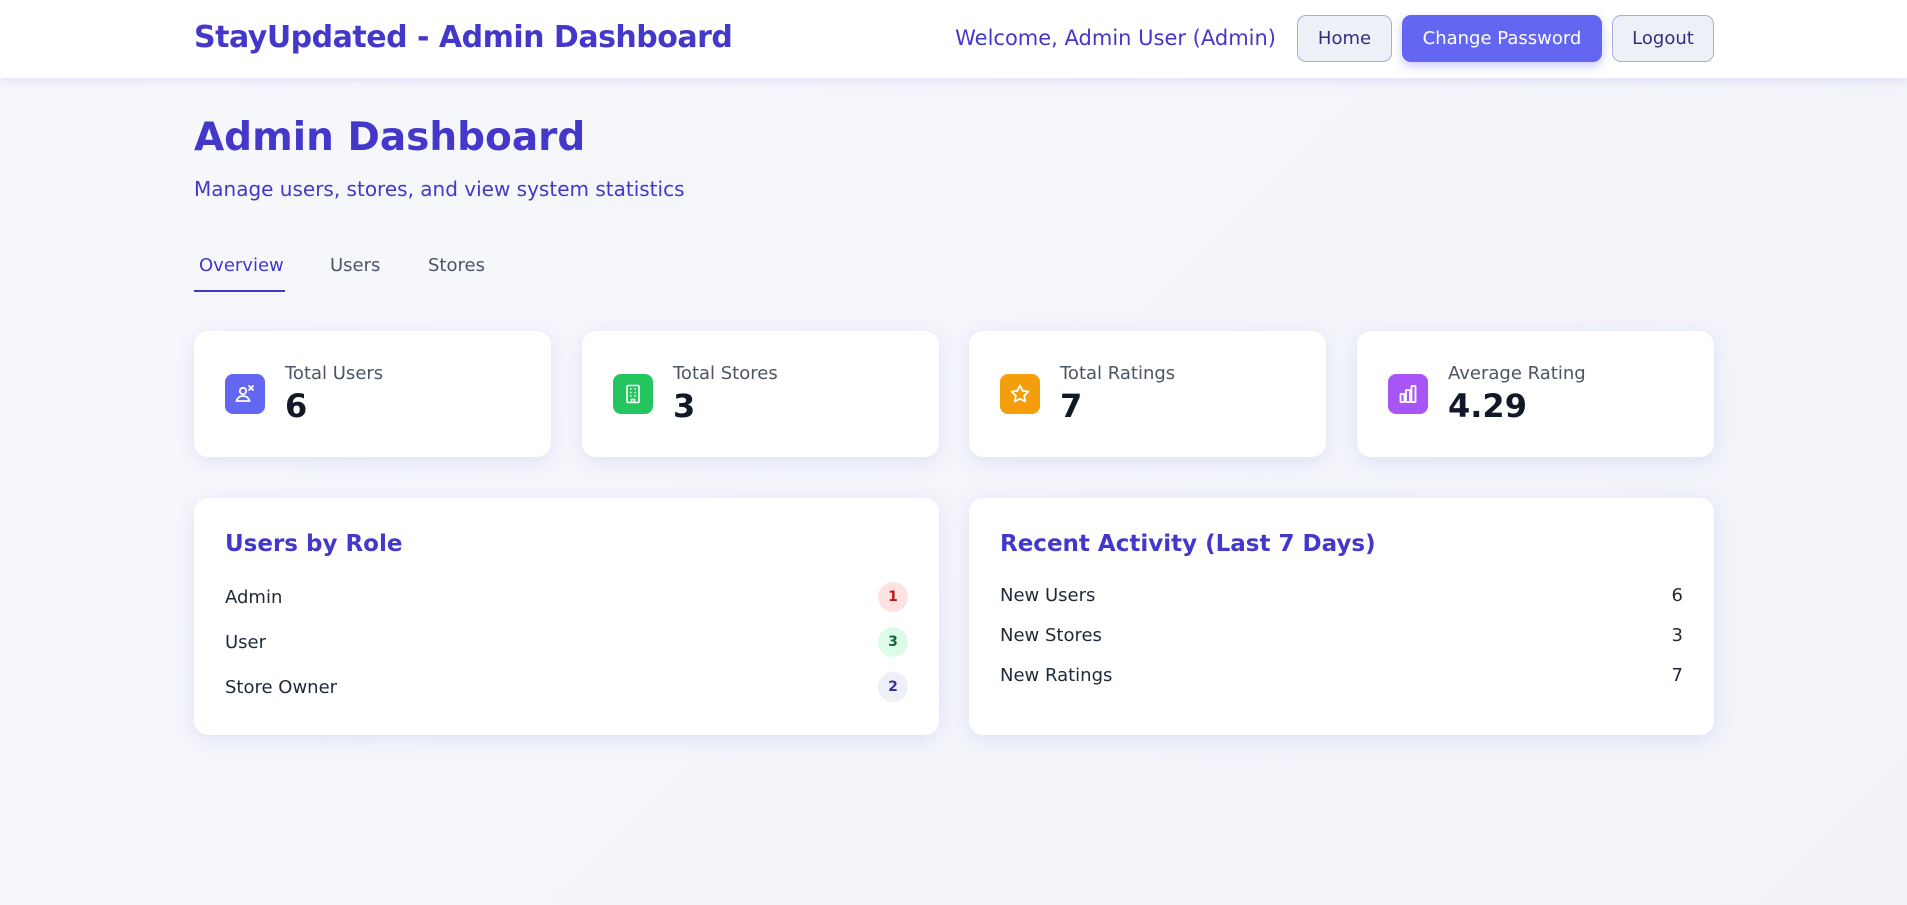  What do you see at coordinates (463, 37) in the screenshot?
I see `app-brand-title: StayUpdated - Admin Dashboard` at bounding box center [463, 37].